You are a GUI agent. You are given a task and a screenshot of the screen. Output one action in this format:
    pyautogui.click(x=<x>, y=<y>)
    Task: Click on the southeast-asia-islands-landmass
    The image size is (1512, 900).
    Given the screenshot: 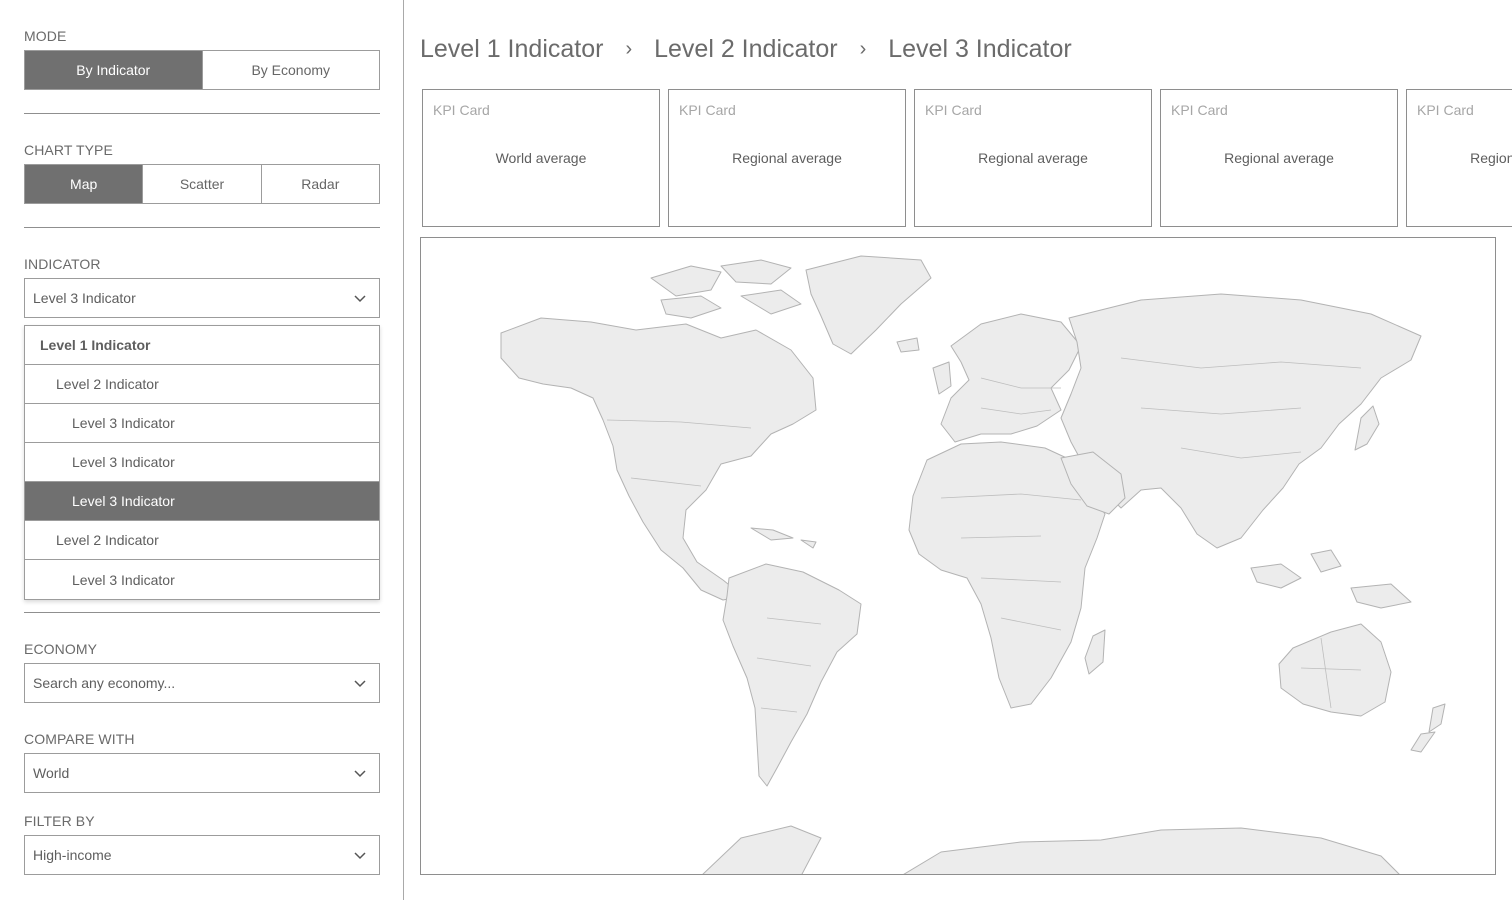 What is the action you would take?
    pyautogui.click(x=1331, y=579)
    